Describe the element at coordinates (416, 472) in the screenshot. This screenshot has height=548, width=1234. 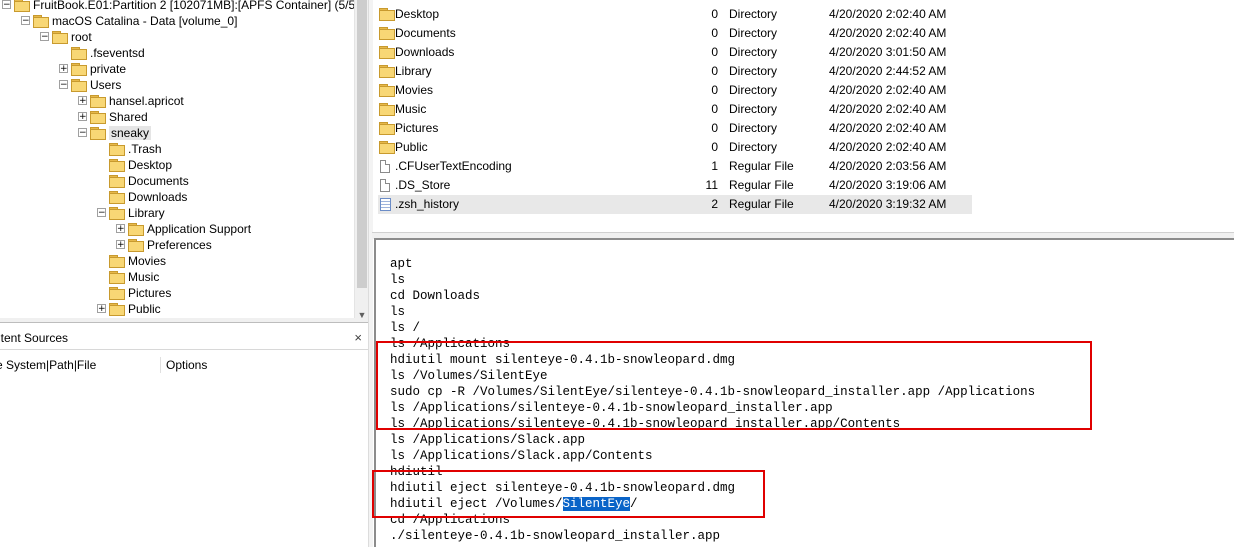
I see `history-line: hdiutil` at that location.